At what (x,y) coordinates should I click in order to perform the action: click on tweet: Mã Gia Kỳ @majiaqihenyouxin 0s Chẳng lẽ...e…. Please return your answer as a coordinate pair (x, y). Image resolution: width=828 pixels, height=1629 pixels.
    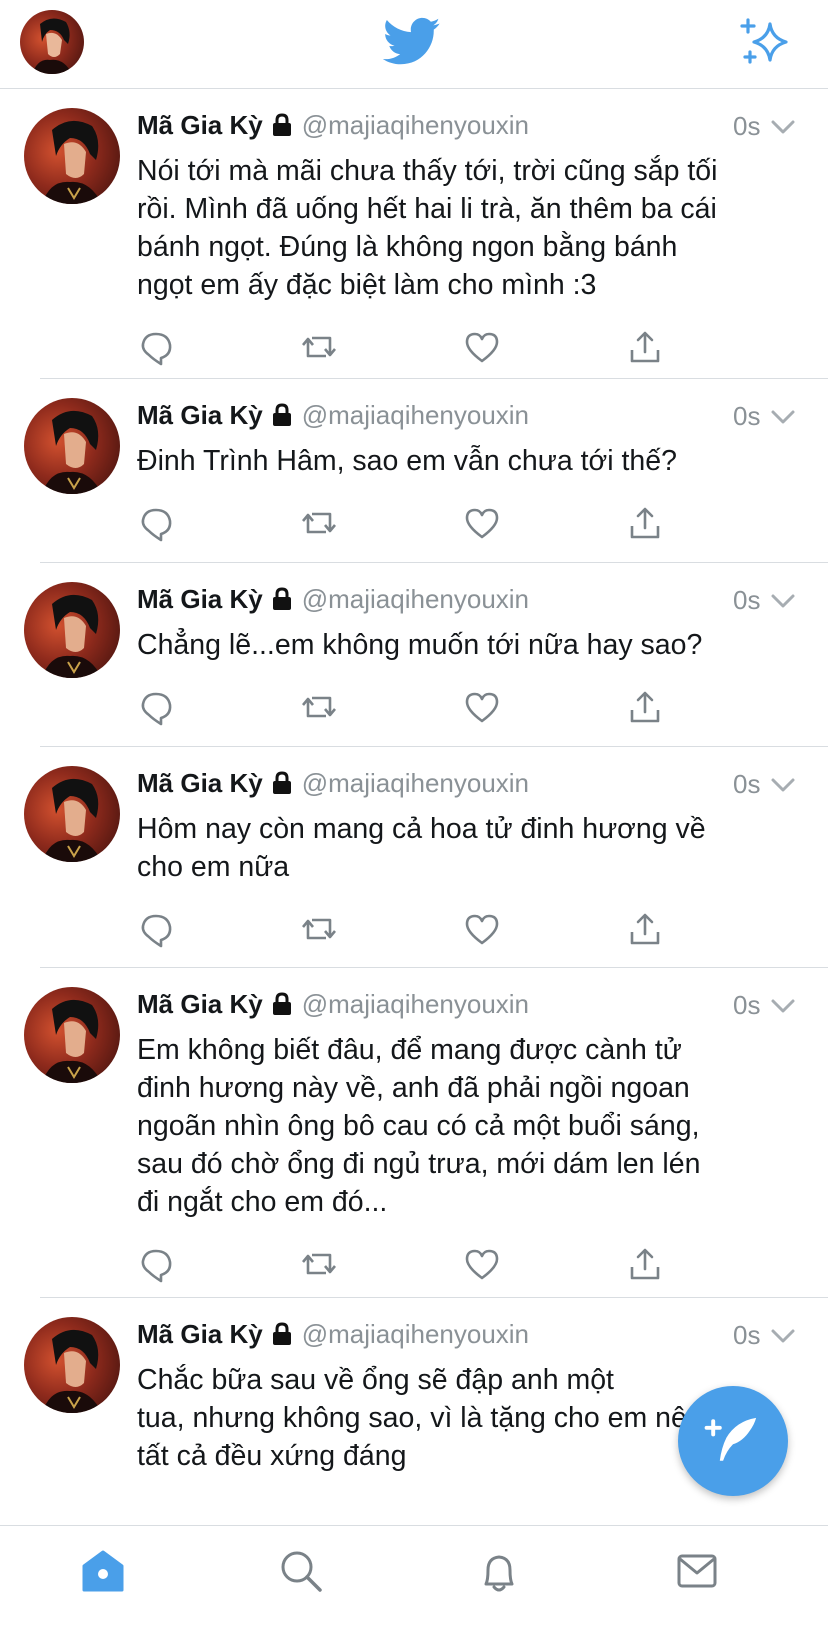
    Looking at the image, I should click on (414, 654).